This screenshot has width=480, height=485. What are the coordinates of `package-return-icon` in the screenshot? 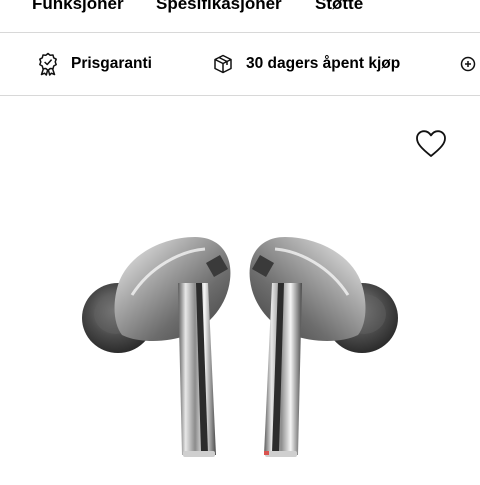 It's located at (223, 64).